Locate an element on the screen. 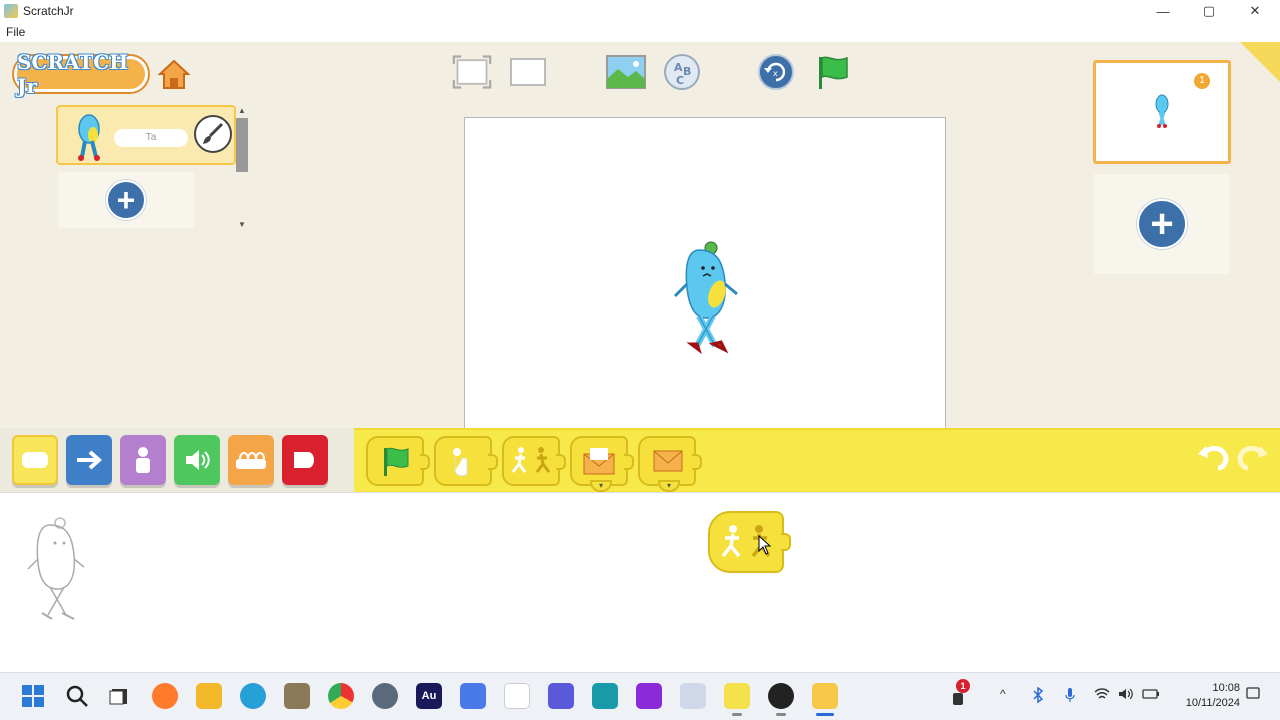 The height and width of the screenshot is (720, 1280). task-view-button is located at coordinates (119, 696).